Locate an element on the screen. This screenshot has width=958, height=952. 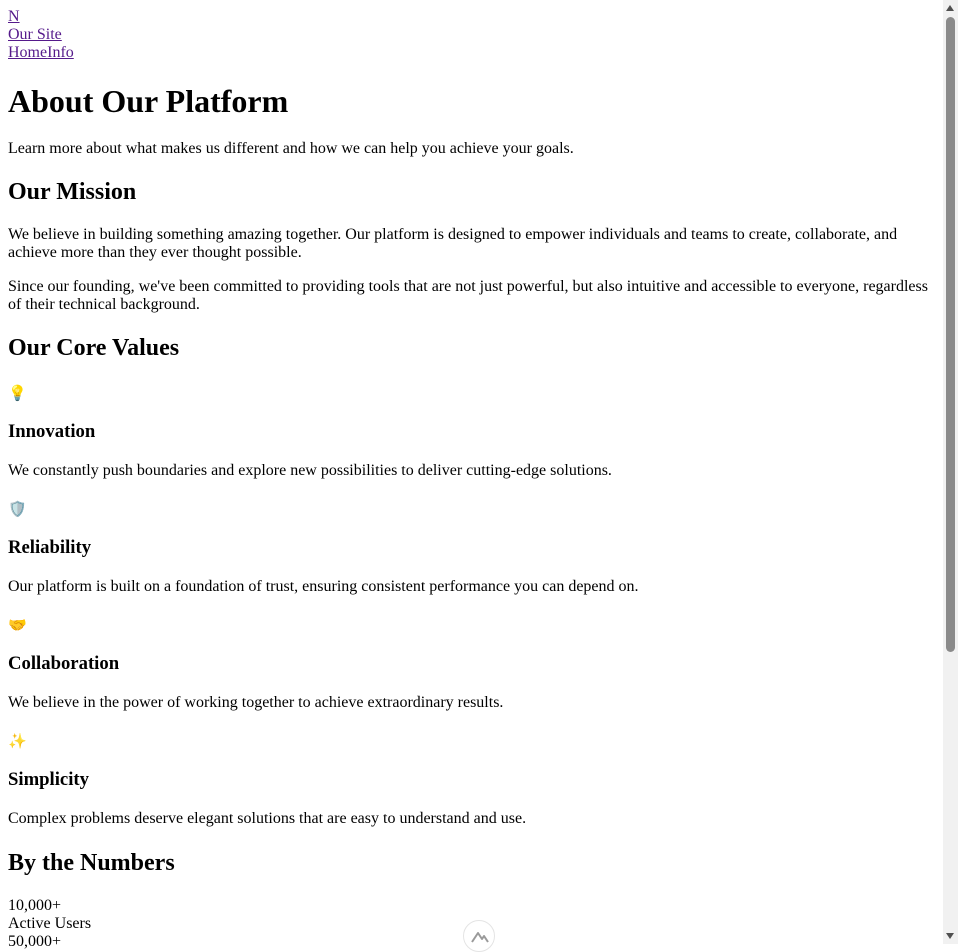
vertical-scrollbar is located at coordinates (950, 472).